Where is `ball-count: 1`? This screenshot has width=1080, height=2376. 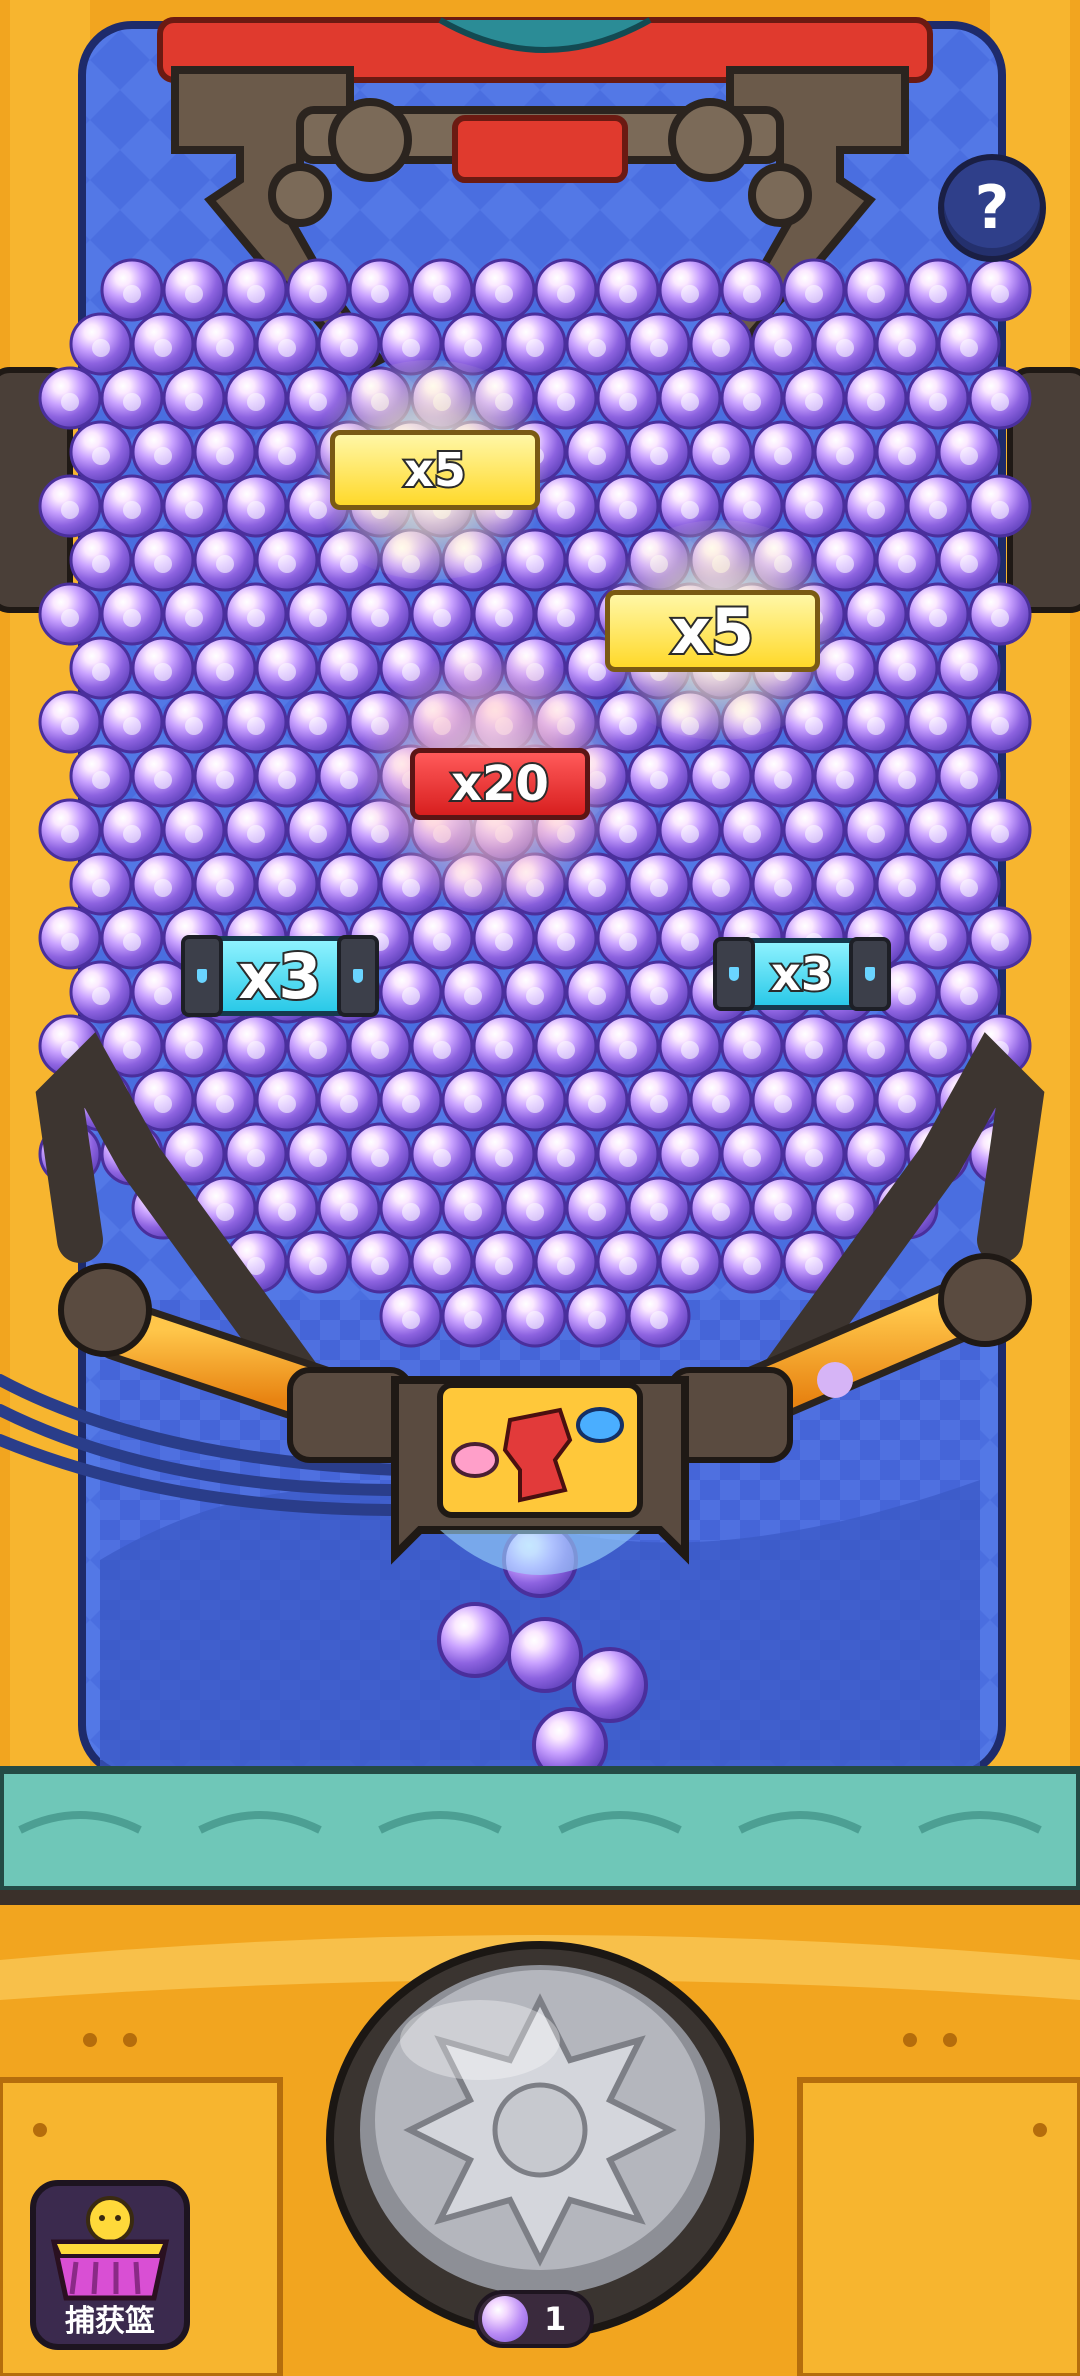 ball-count: 1 is located at coordinates (555, 2319).